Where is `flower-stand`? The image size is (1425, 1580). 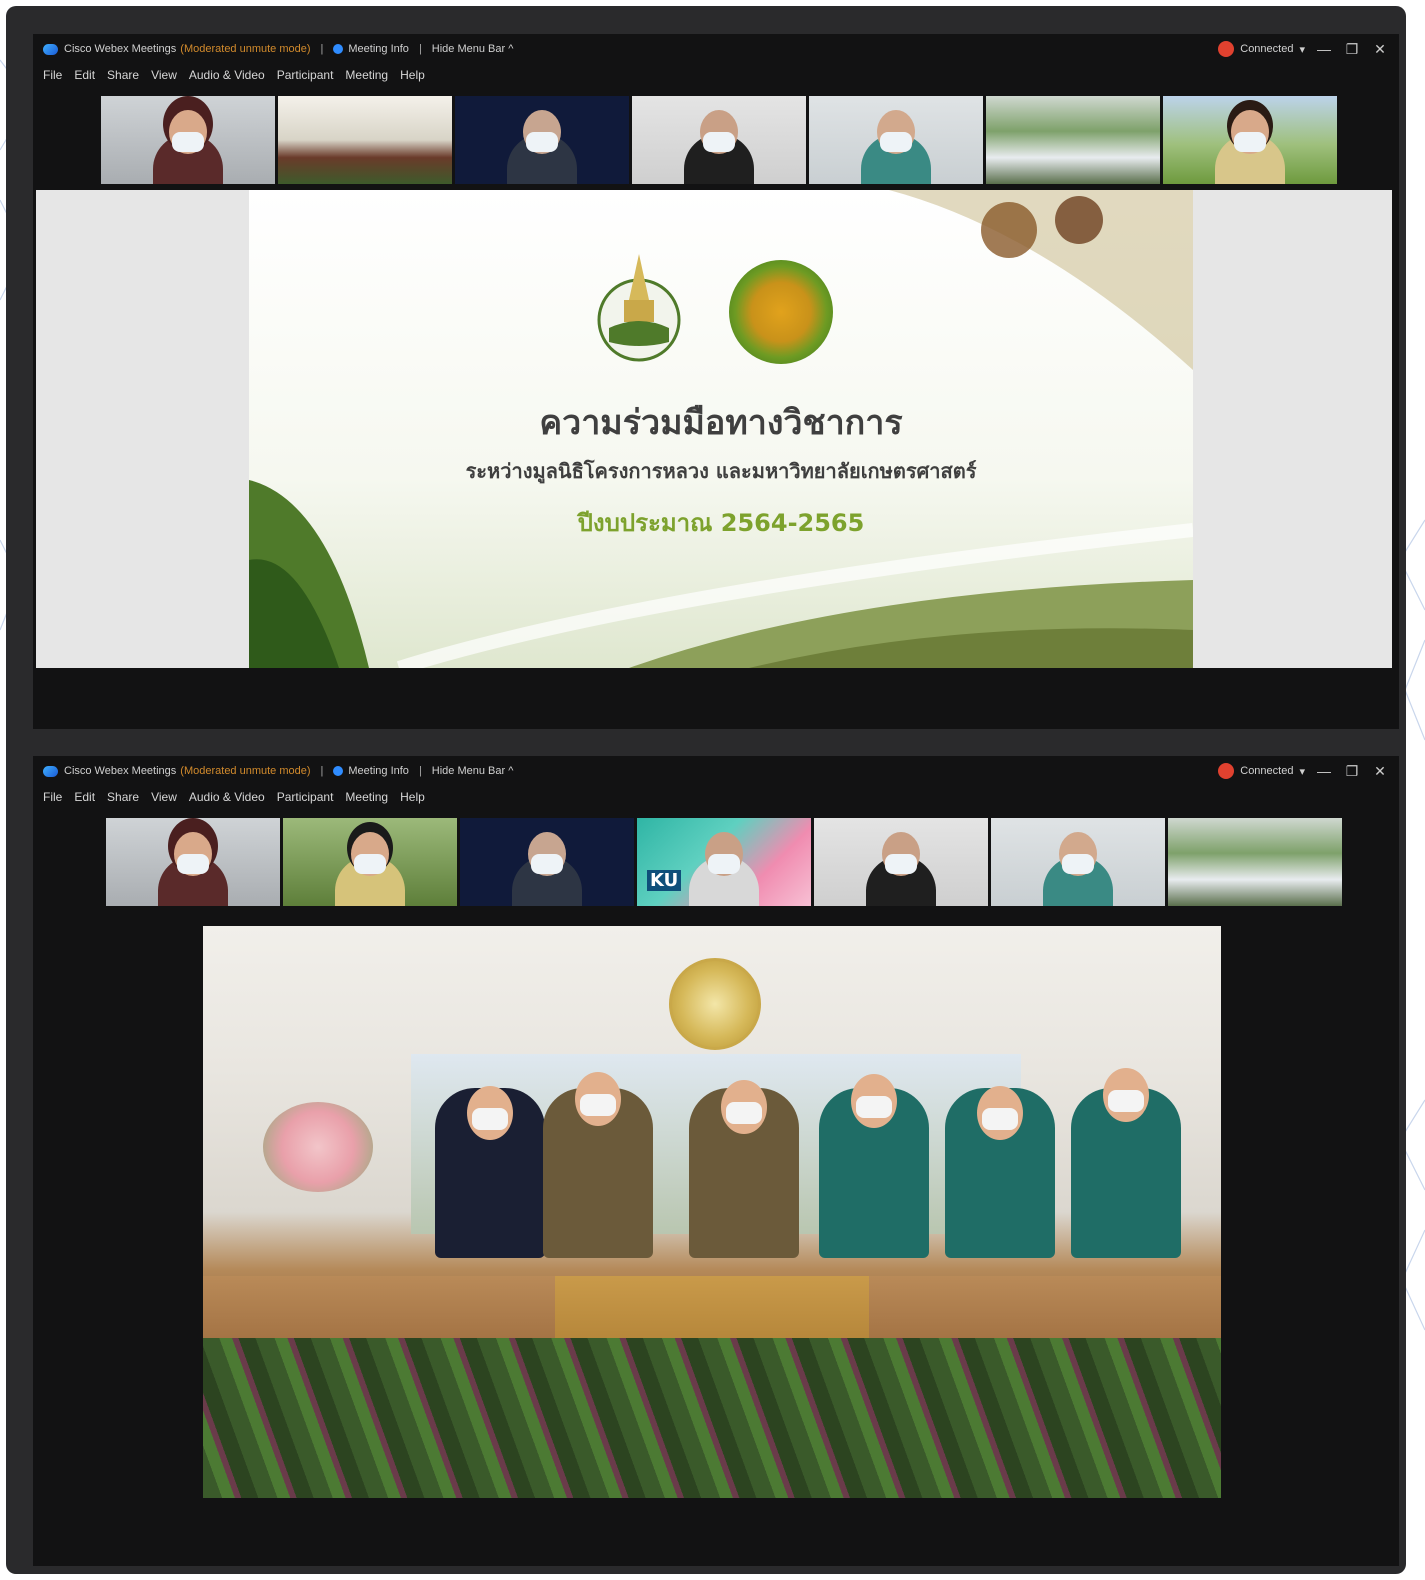 flower-stand is located at coordinates (318, 1147).